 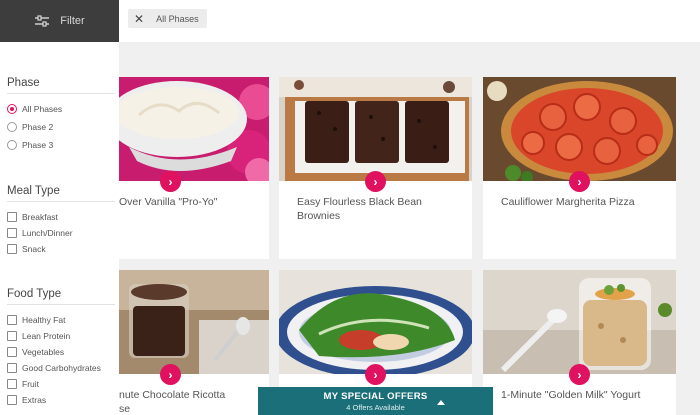 I want to click on recipe-card: › Easy Flourless Black Bean Brownies, so click(x=375, y=168).